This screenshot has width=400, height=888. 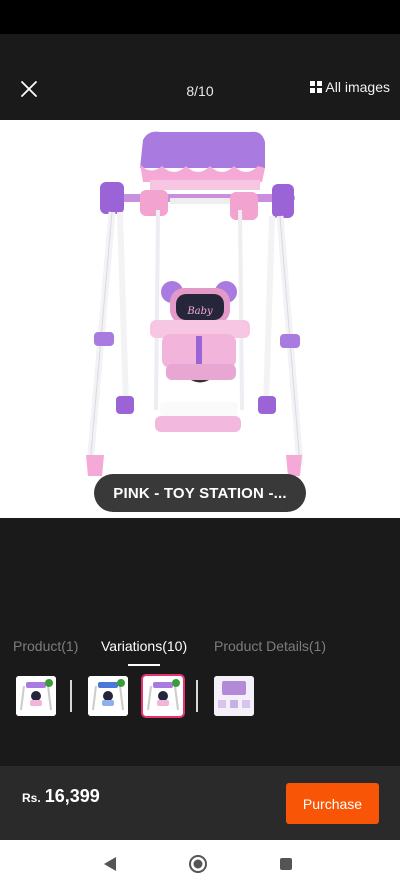 I want to click on recents-icon, so click(x=286, y=864).